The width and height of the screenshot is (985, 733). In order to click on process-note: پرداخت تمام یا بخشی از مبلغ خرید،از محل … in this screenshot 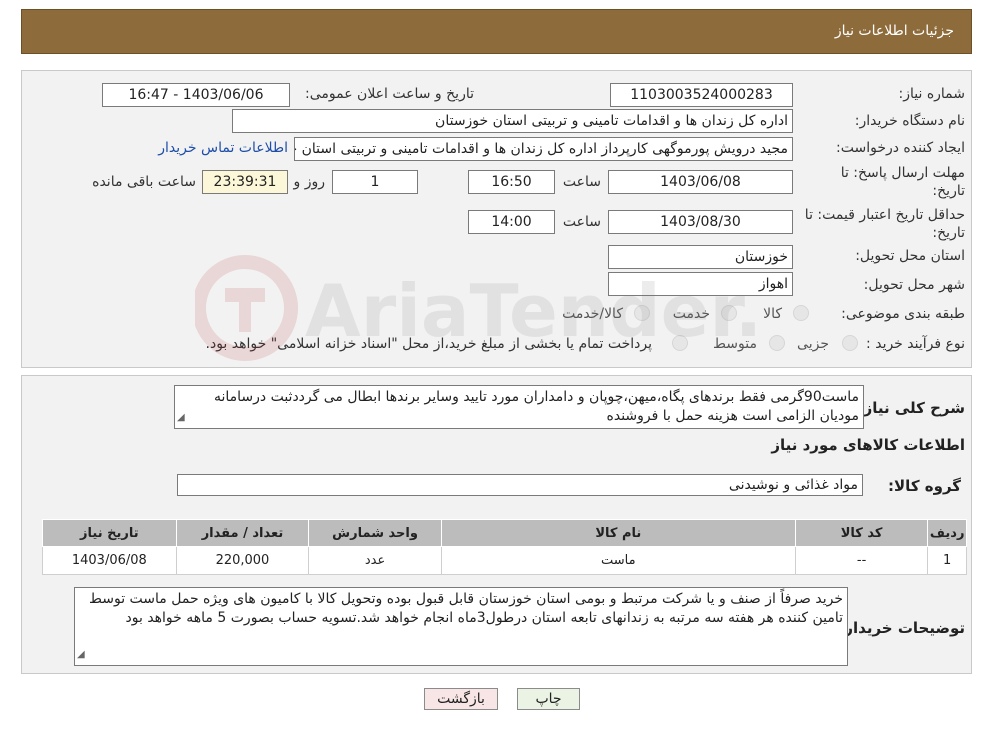, I will do `click(428, 344)`.